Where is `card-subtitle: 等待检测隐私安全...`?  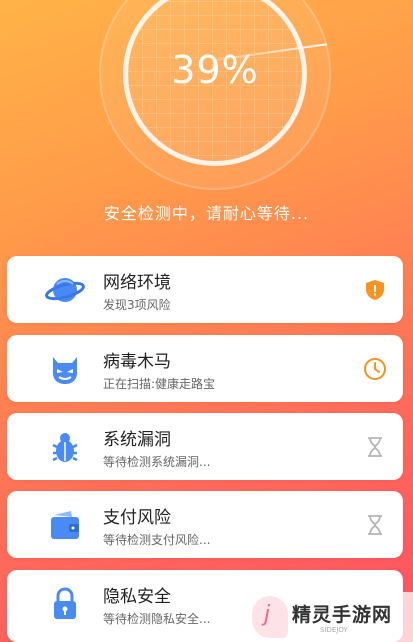
card-subtitle: 等待检测隐私安全... is located at coordinates (157, 619).